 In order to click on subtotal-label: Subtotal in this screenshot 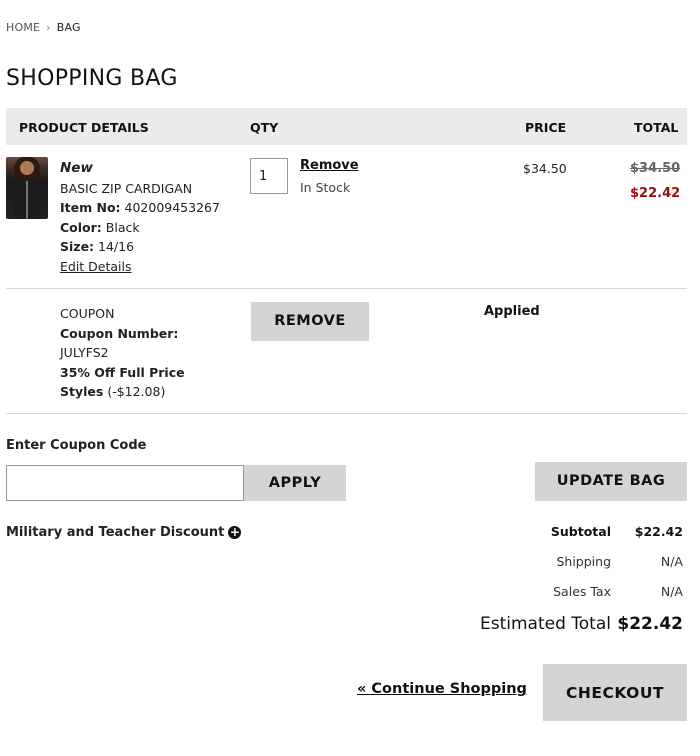, I will do `click(580, 531)`.